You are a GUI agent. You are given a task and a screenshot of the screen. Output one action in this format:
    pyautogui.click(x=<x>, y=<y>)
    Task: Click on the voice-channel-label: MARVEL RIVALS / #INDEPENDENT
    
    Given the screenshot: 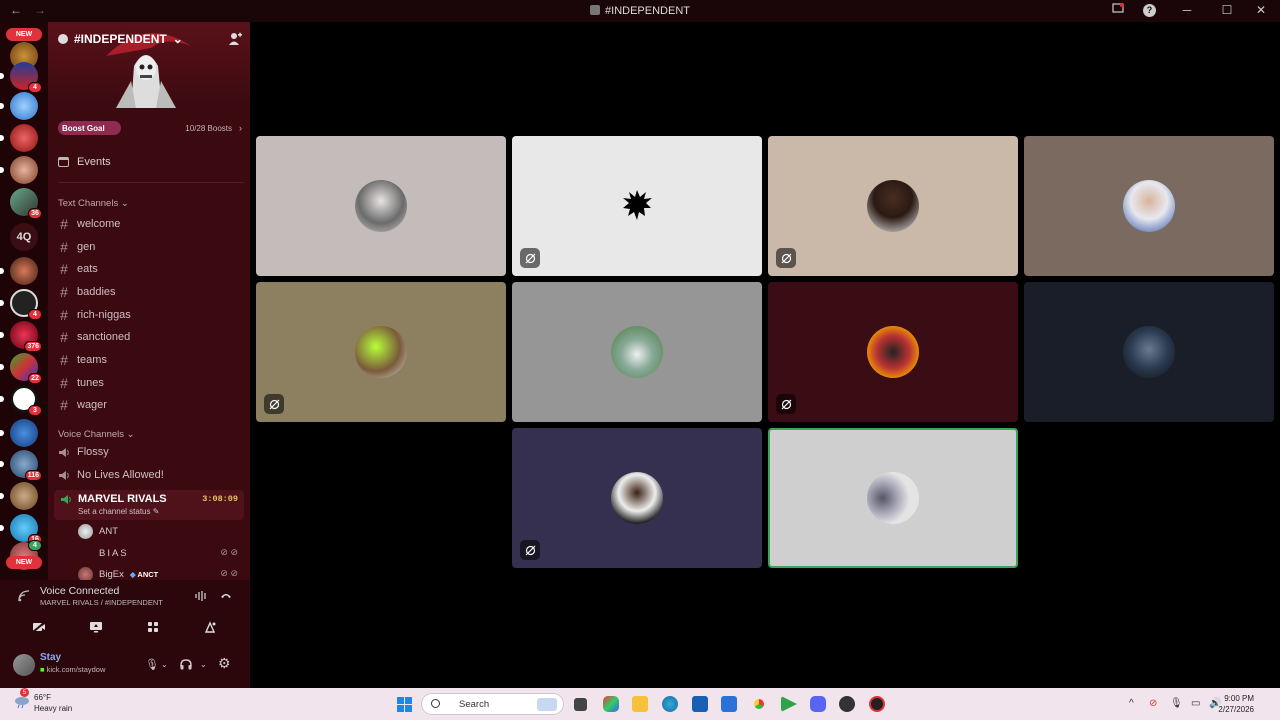 What is the action you would take?
    pyautogui.click(x=101, y=602)
    